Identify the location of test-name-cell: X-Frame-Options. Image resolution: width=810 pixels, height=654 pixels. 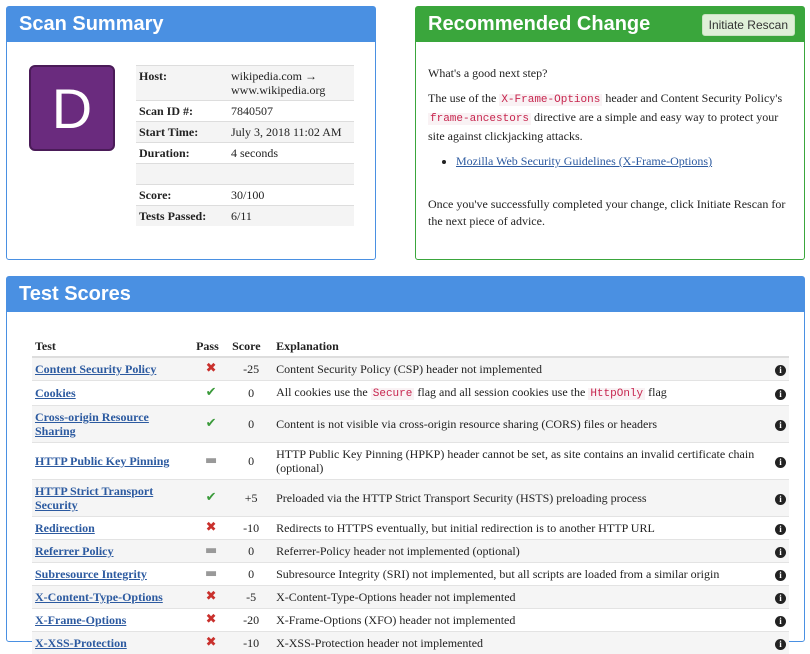
(112, 620).